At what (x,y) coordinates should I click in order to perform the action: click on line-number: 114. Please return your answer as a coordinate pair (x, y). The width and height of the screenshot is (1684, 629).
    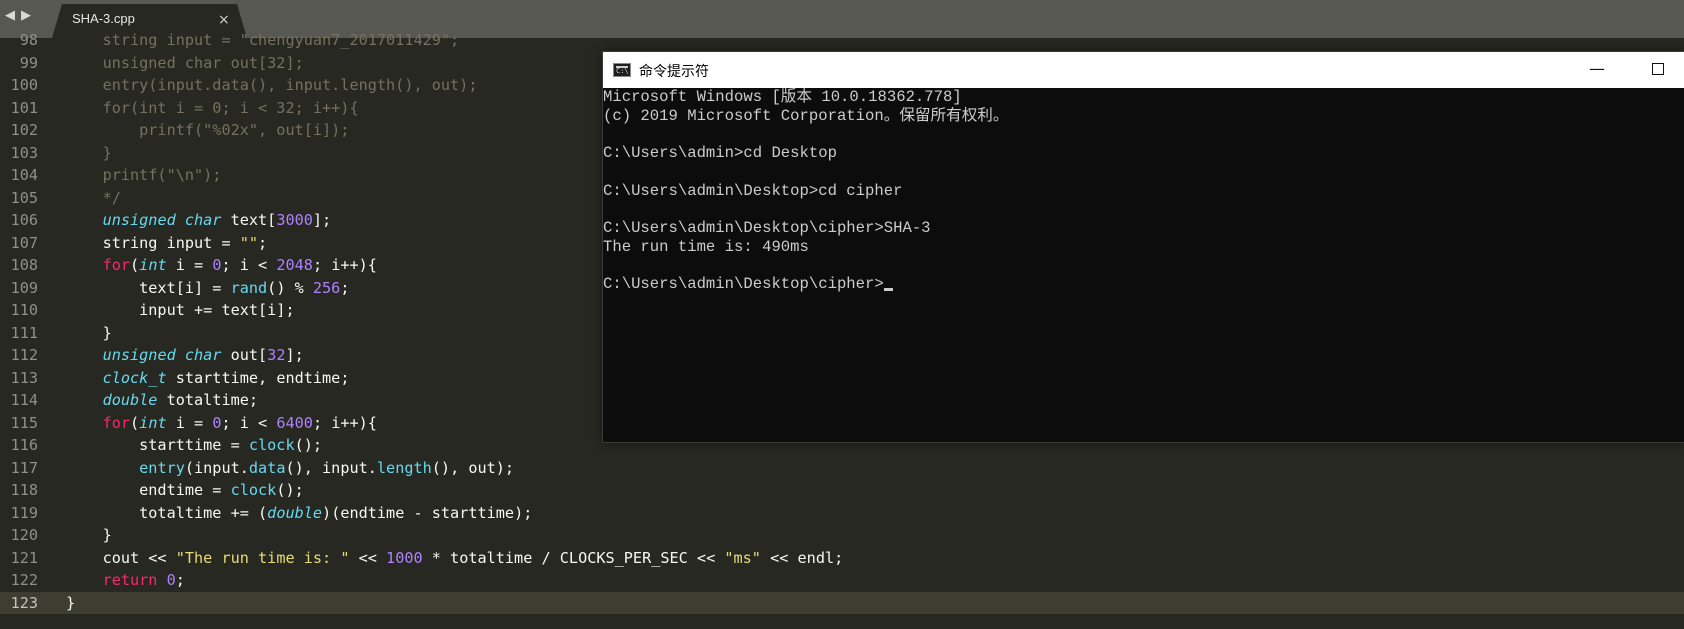
    Looking at the image, I should click on (24, 400).